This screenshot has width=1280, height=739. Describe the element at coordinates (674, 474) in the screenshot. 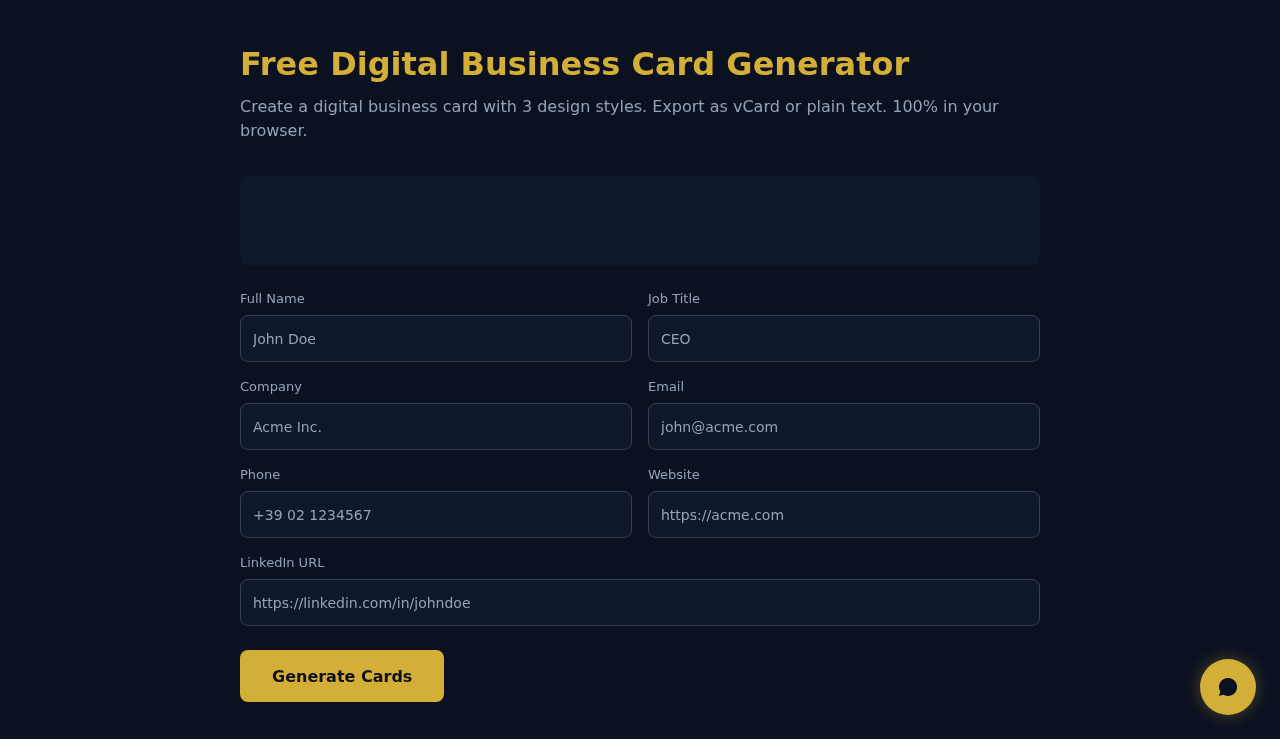

I see `field-label: Website` at that location.